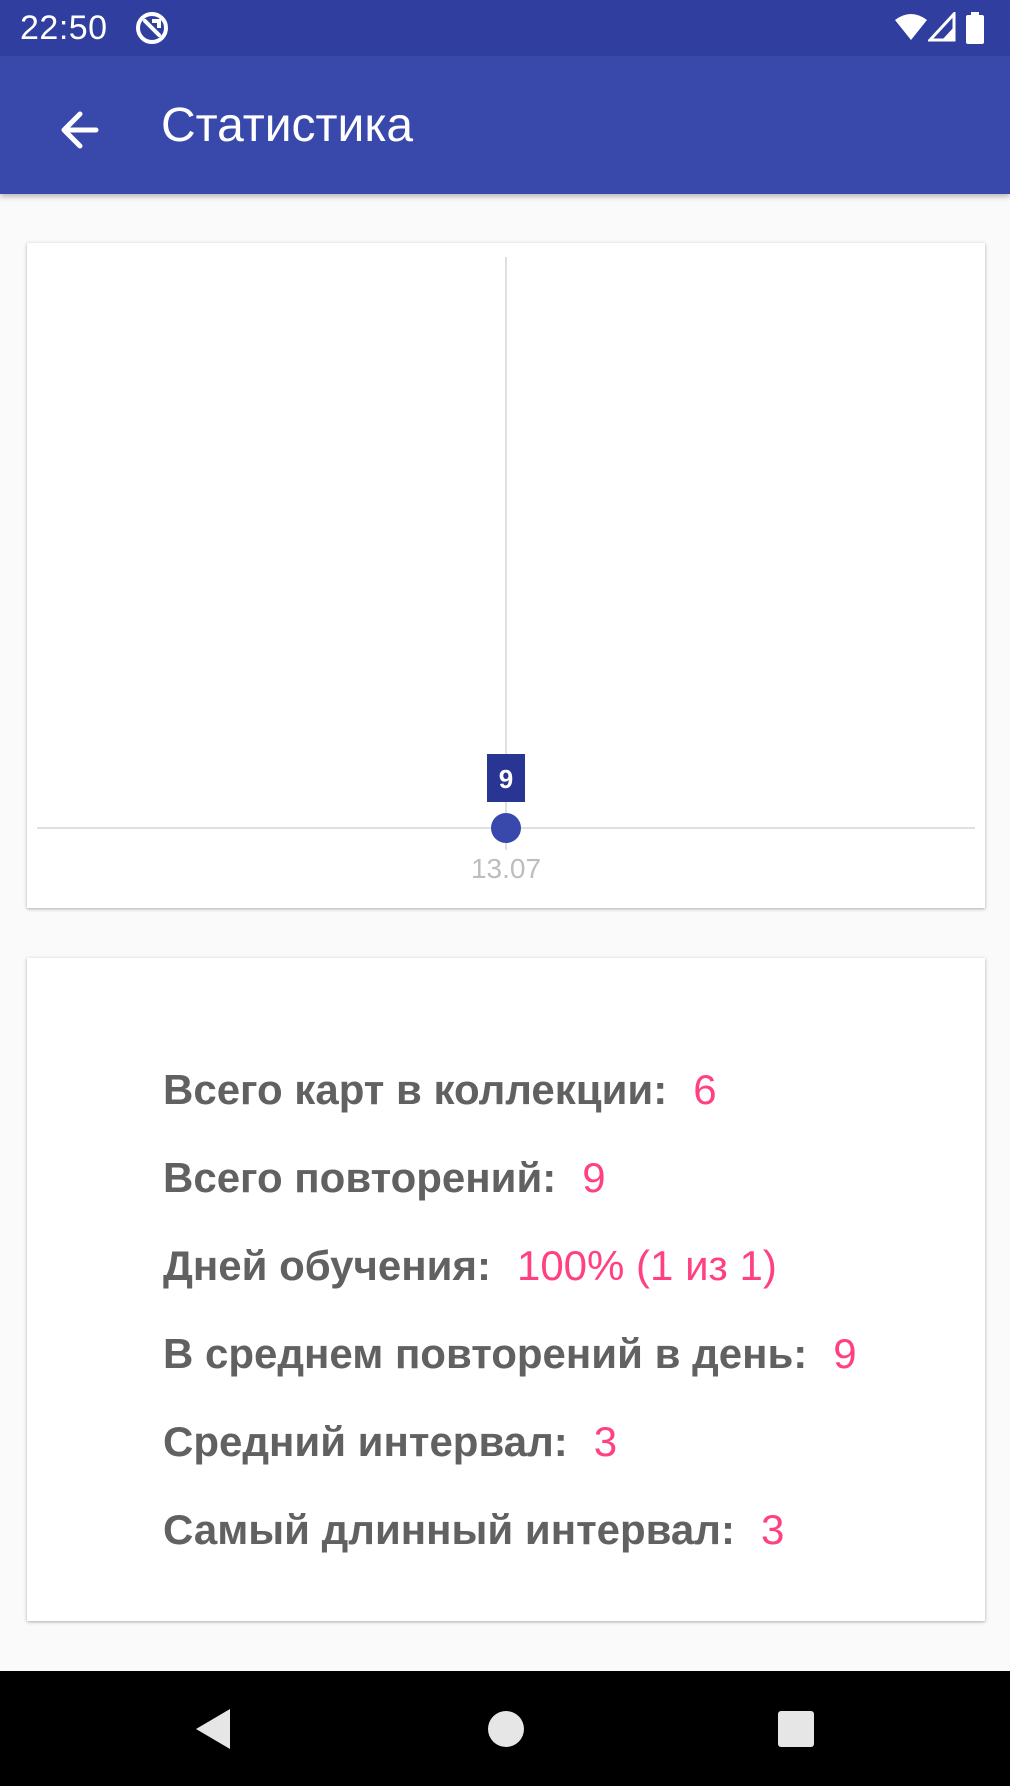 This screenshot has width=1010, height=1786. Describe the element at coordinates (646, 1265) in the screenshot. I see `stat-value: 100% (1 из 1)` at that location.